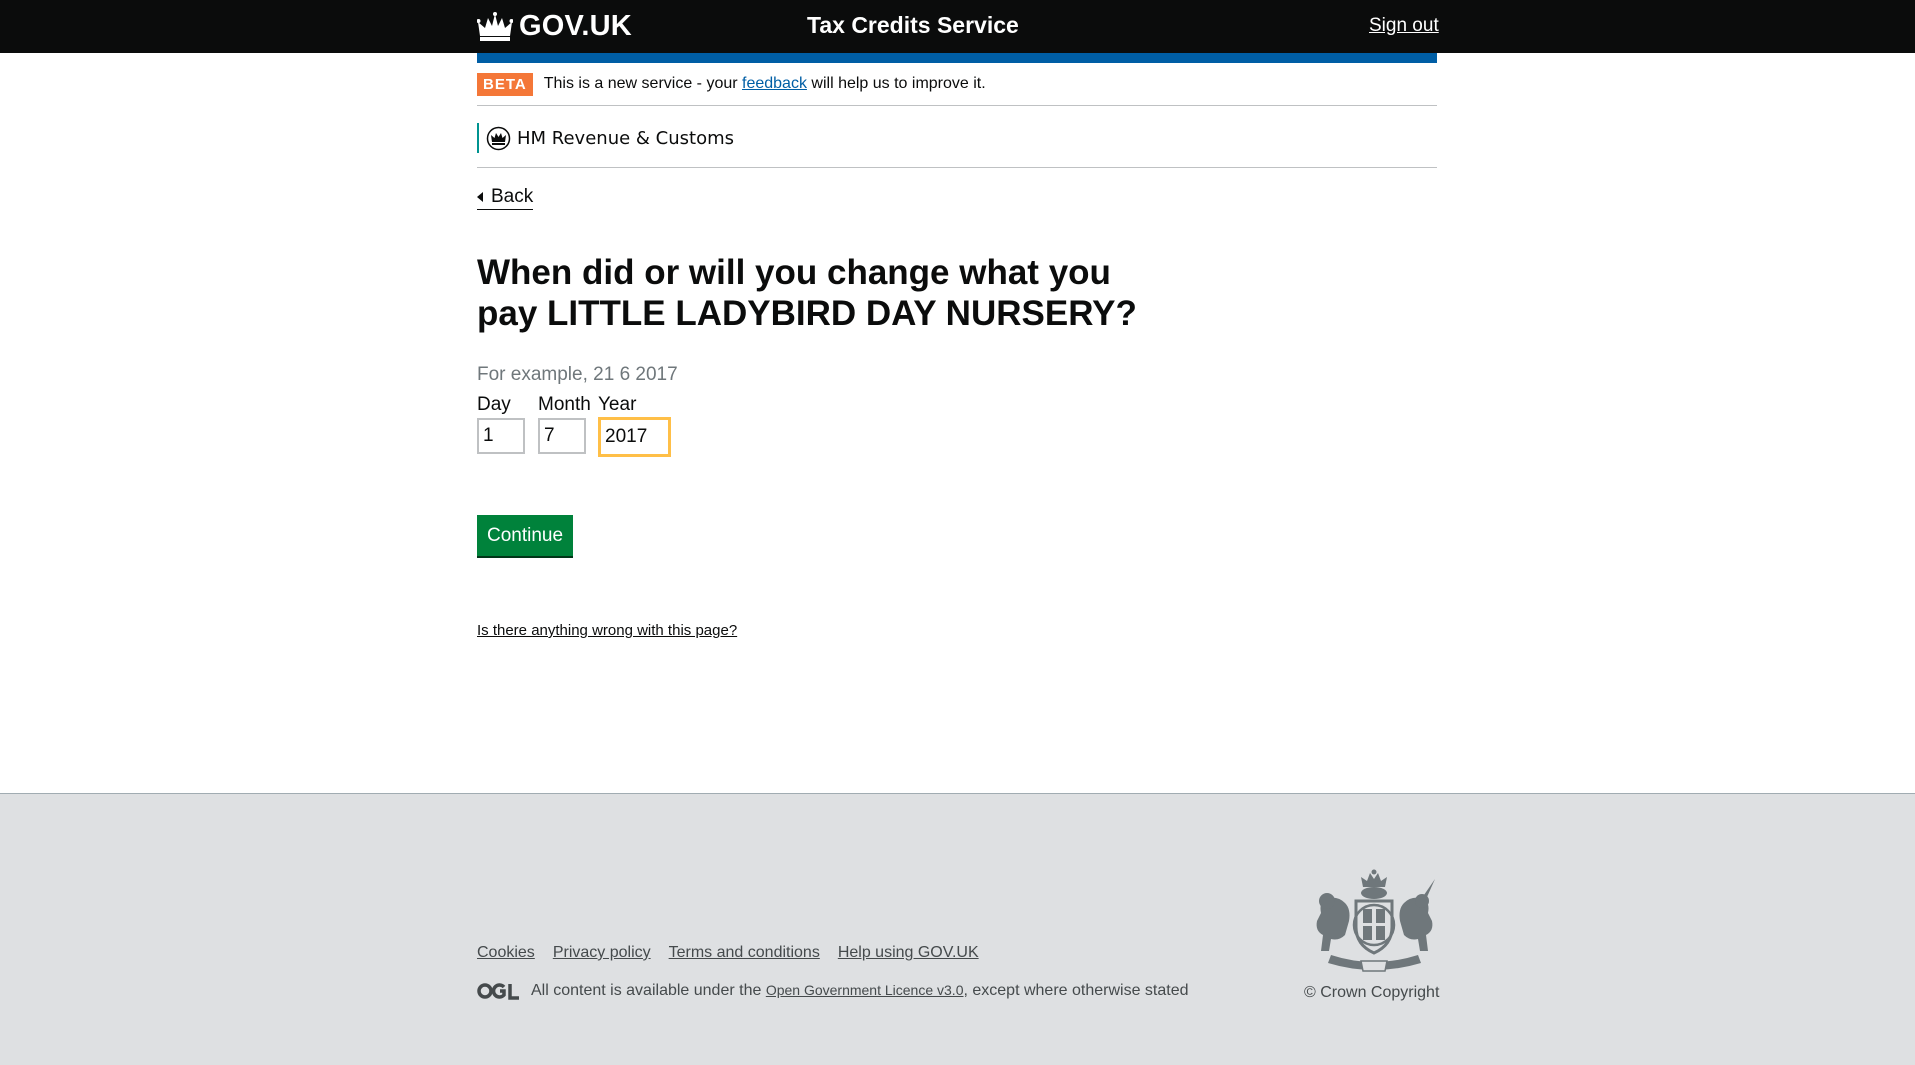  Describe the element at coordinates (506, 953) in the screenshot. I see `footer-link-cookies: Cookies` at that location.